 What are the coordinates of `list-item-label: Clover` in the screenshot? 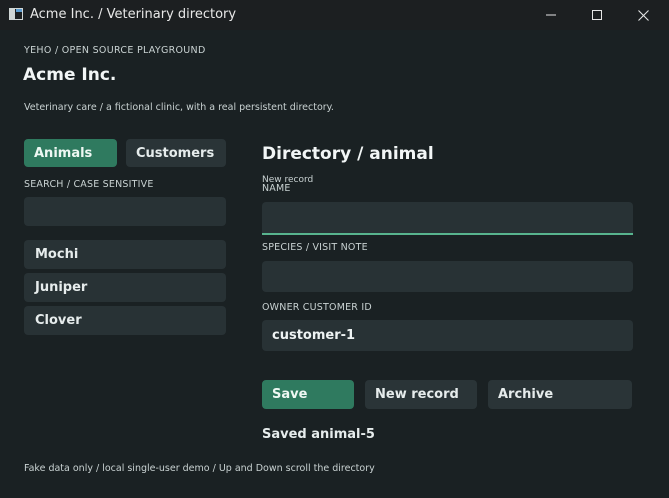 It's located at (58, 320).